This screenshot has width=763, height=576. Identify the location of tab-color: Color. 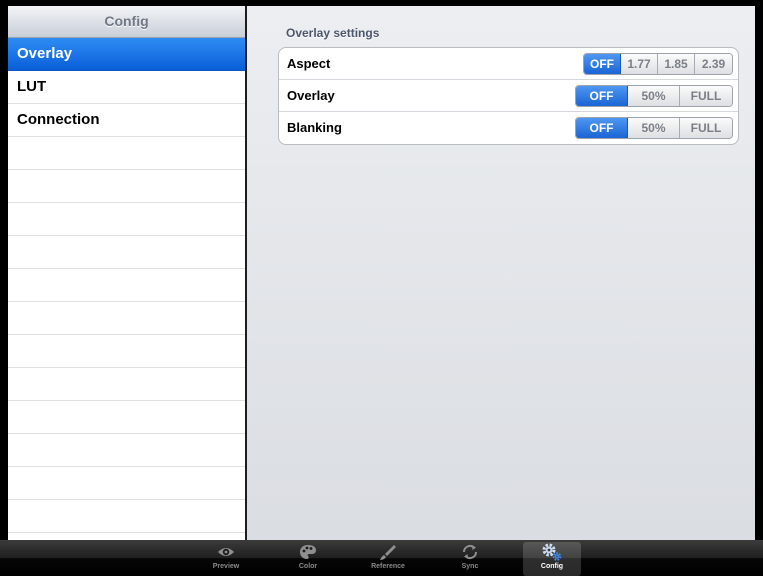
(308, 559).